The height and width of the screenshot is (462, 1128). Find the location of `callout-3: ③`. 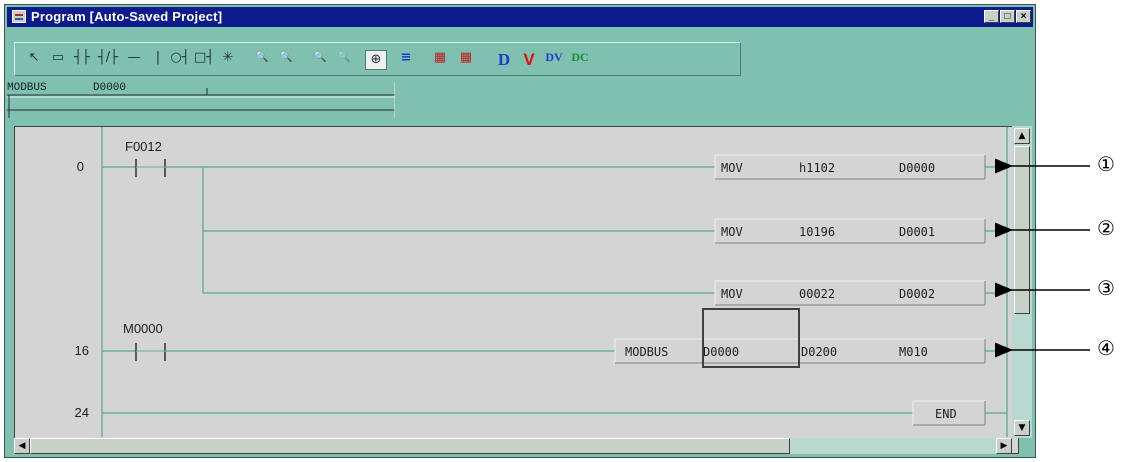

callout-3: ③ is located at coordinates (1106, 288).